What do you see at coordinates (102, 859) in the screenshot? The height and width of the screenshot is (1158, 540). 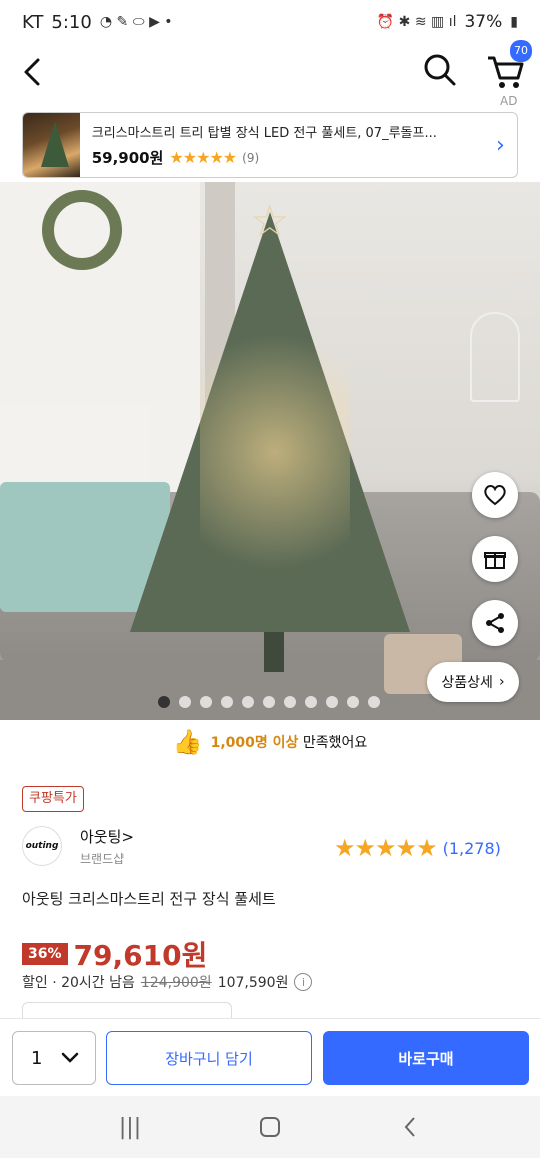 I see `brand-shop-label: 브랜드샵` at bounding box center [102, 859].